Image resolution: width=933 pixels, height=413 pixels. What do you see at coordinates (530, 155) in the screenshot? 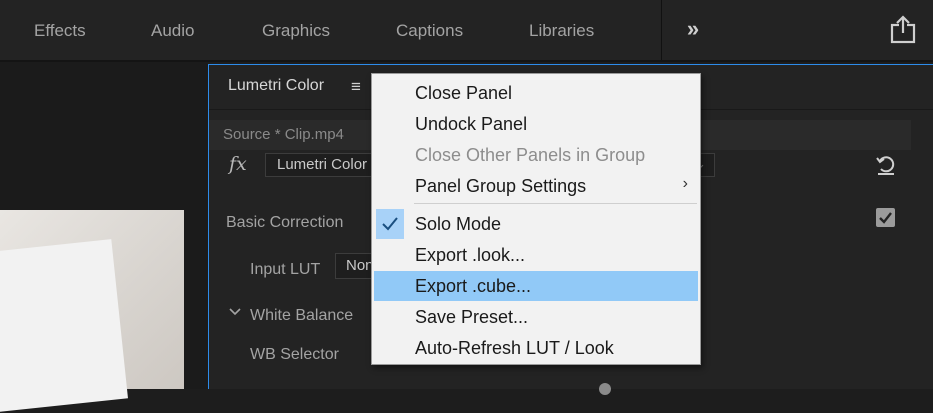
I see `menu-item-label: Close Other Panels in Group` at bounding box center [530, 155].